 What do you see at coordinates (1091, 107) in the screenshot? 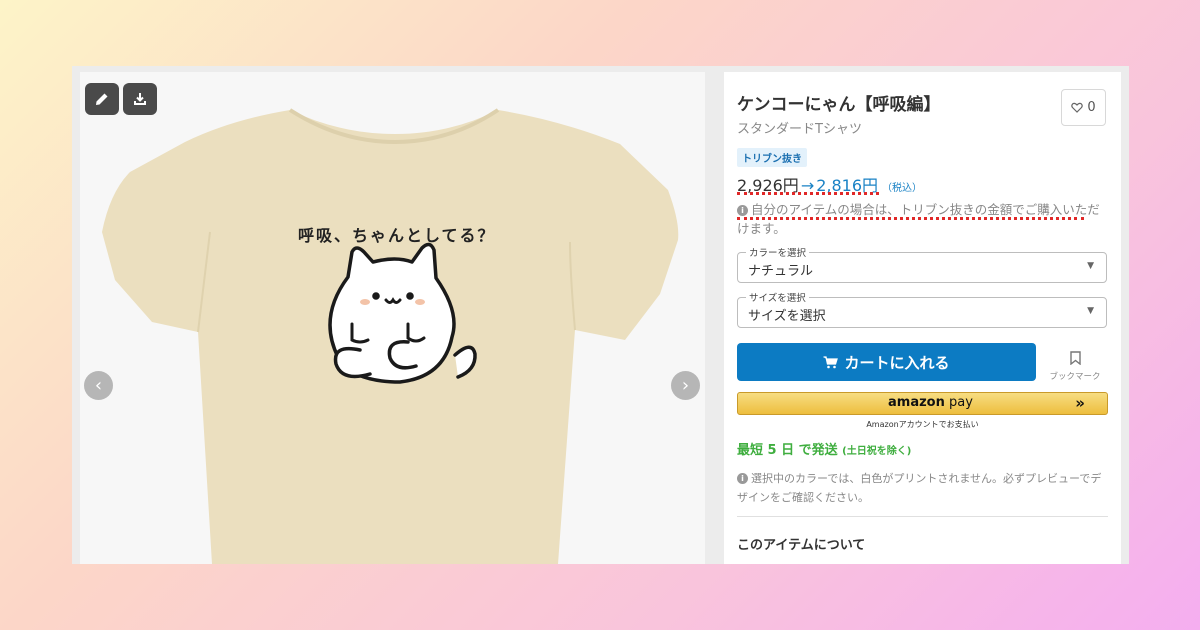
I see `favorite-count: 0` at bounding box center [1091, 107].